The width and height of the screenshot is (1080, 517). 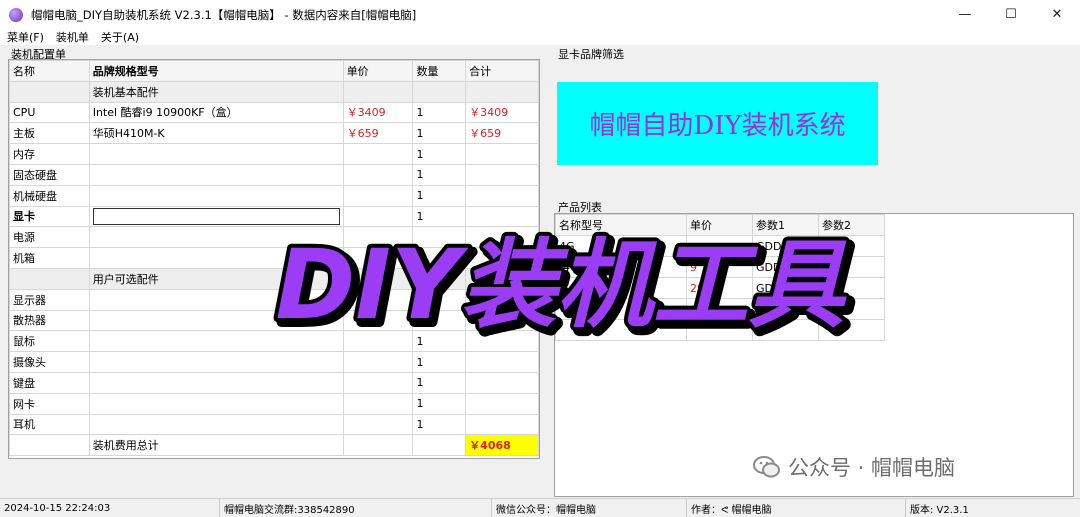 What do you see at coordinates (502, 133) in the screenshot?
I see `row-total: ￥659` at bounding box center [502, 133].